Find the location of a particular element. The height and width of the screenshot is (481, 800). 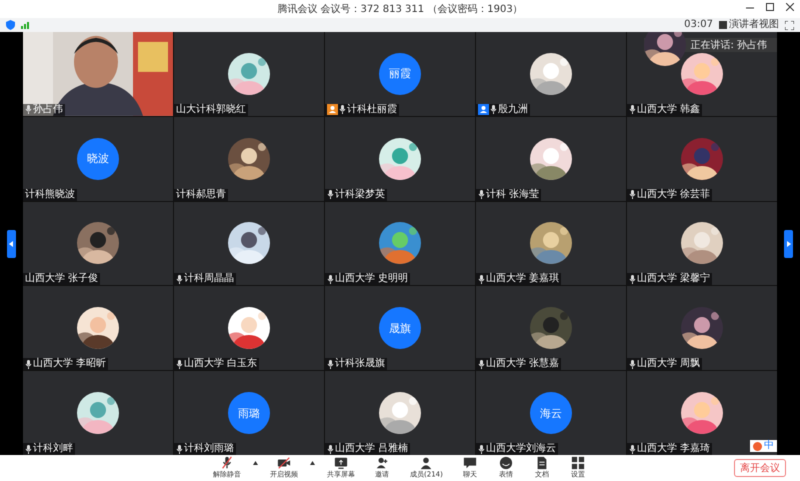

name-text: 山西大学 李嘉琦 is located at coordinates (673, 449).